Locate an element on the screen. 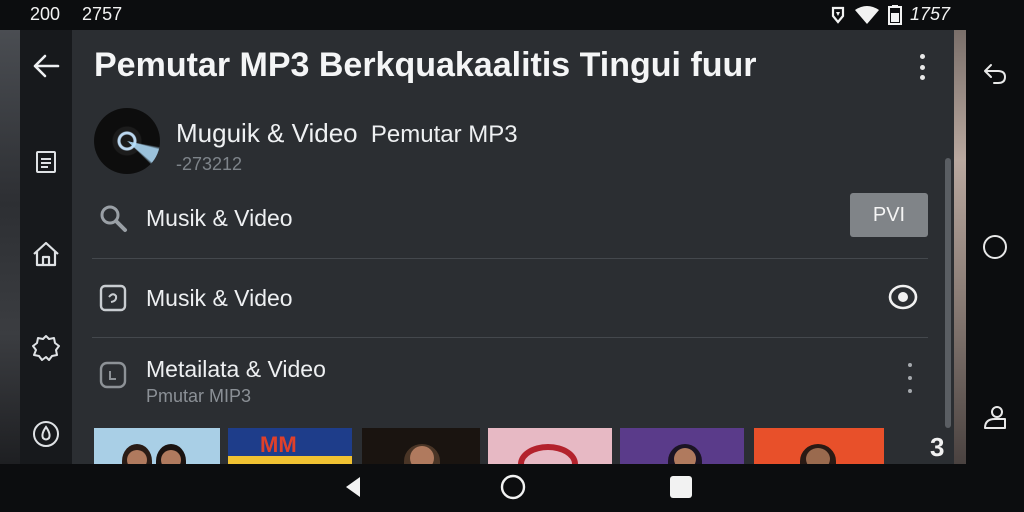 This screenshot has height=512, width=1024. app-name: Muguik & Video Pemutar MP3 is located at coordinates (347, 133).